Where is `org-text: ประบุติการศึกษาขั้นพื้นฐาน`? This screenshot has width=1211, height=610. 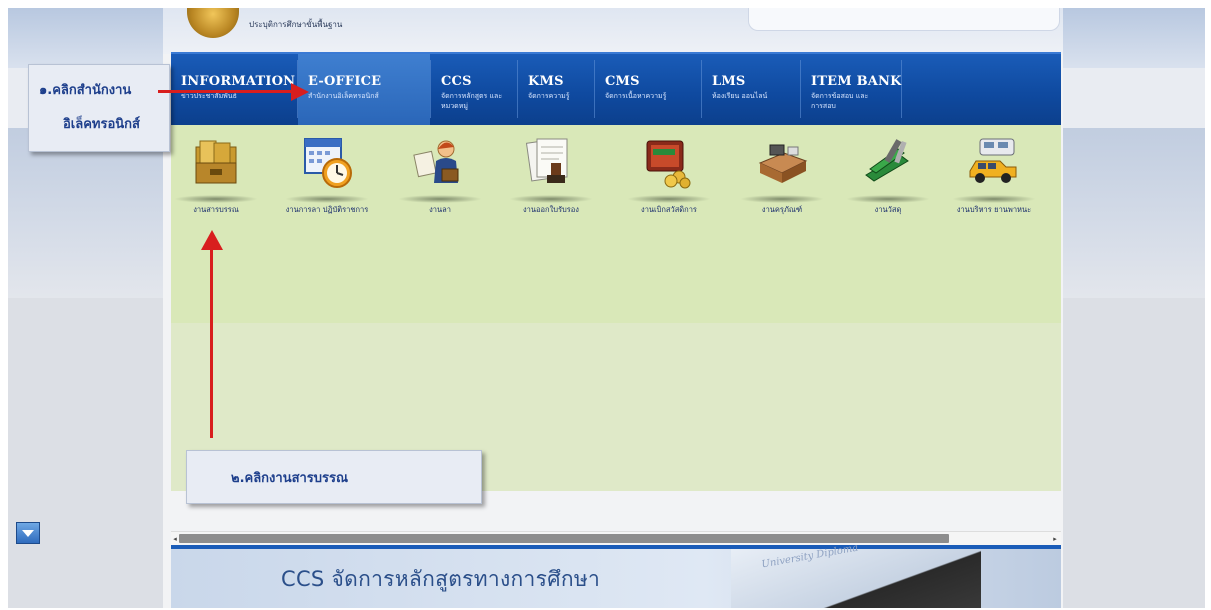 org-text: ประบุติการศึกษาขั้นพื้นฐาน is located at coordinates (296, 24).